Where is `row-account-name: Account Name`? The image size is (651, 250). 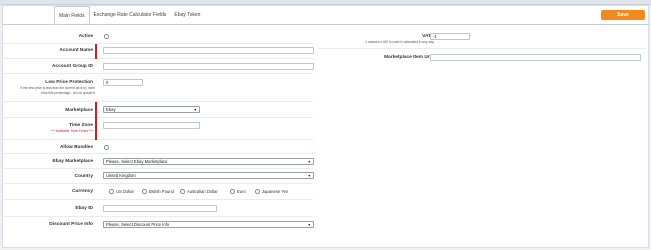
row-account-name: Account Name is located at coordinates (159, 51).